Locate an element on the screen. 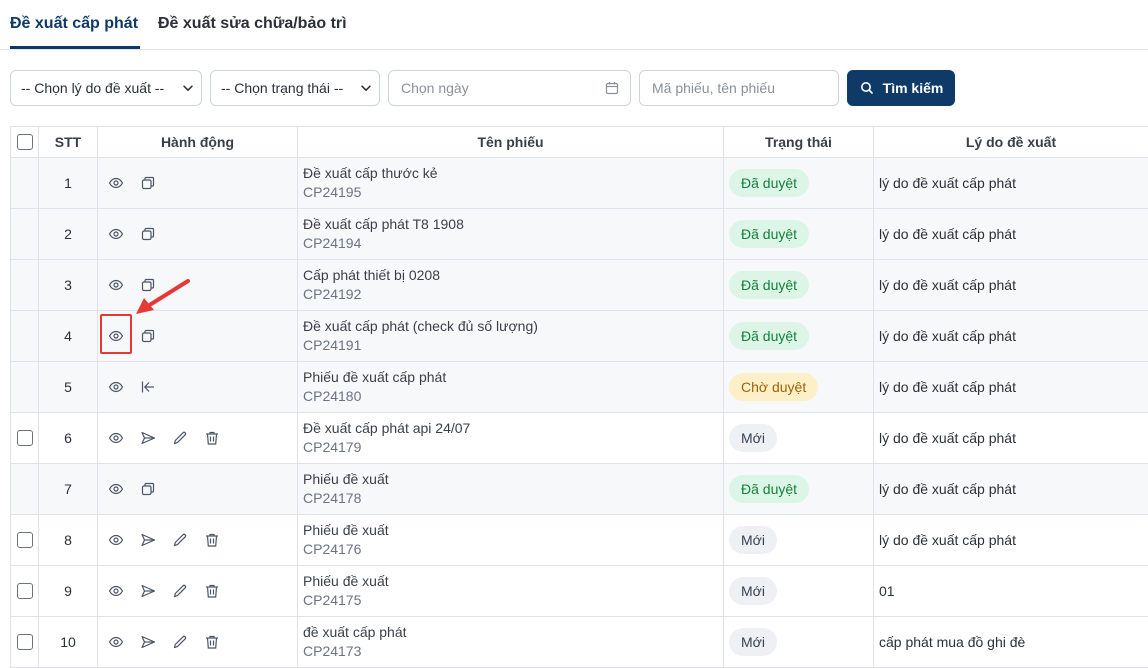 Image resolution: width=1148 pixels, height=668 pixels. search-input: Mã phiếu, tên phiếu is located at coordinates (739, 88).